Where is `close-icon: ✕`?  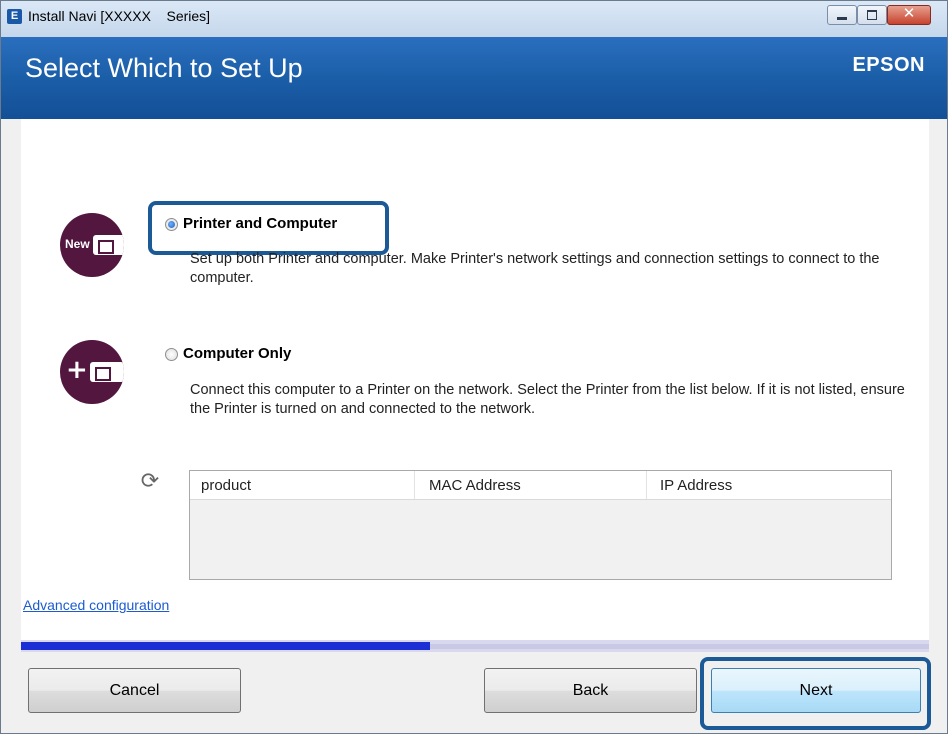 close-icon: ✕ is located at coordinates (909, 13).